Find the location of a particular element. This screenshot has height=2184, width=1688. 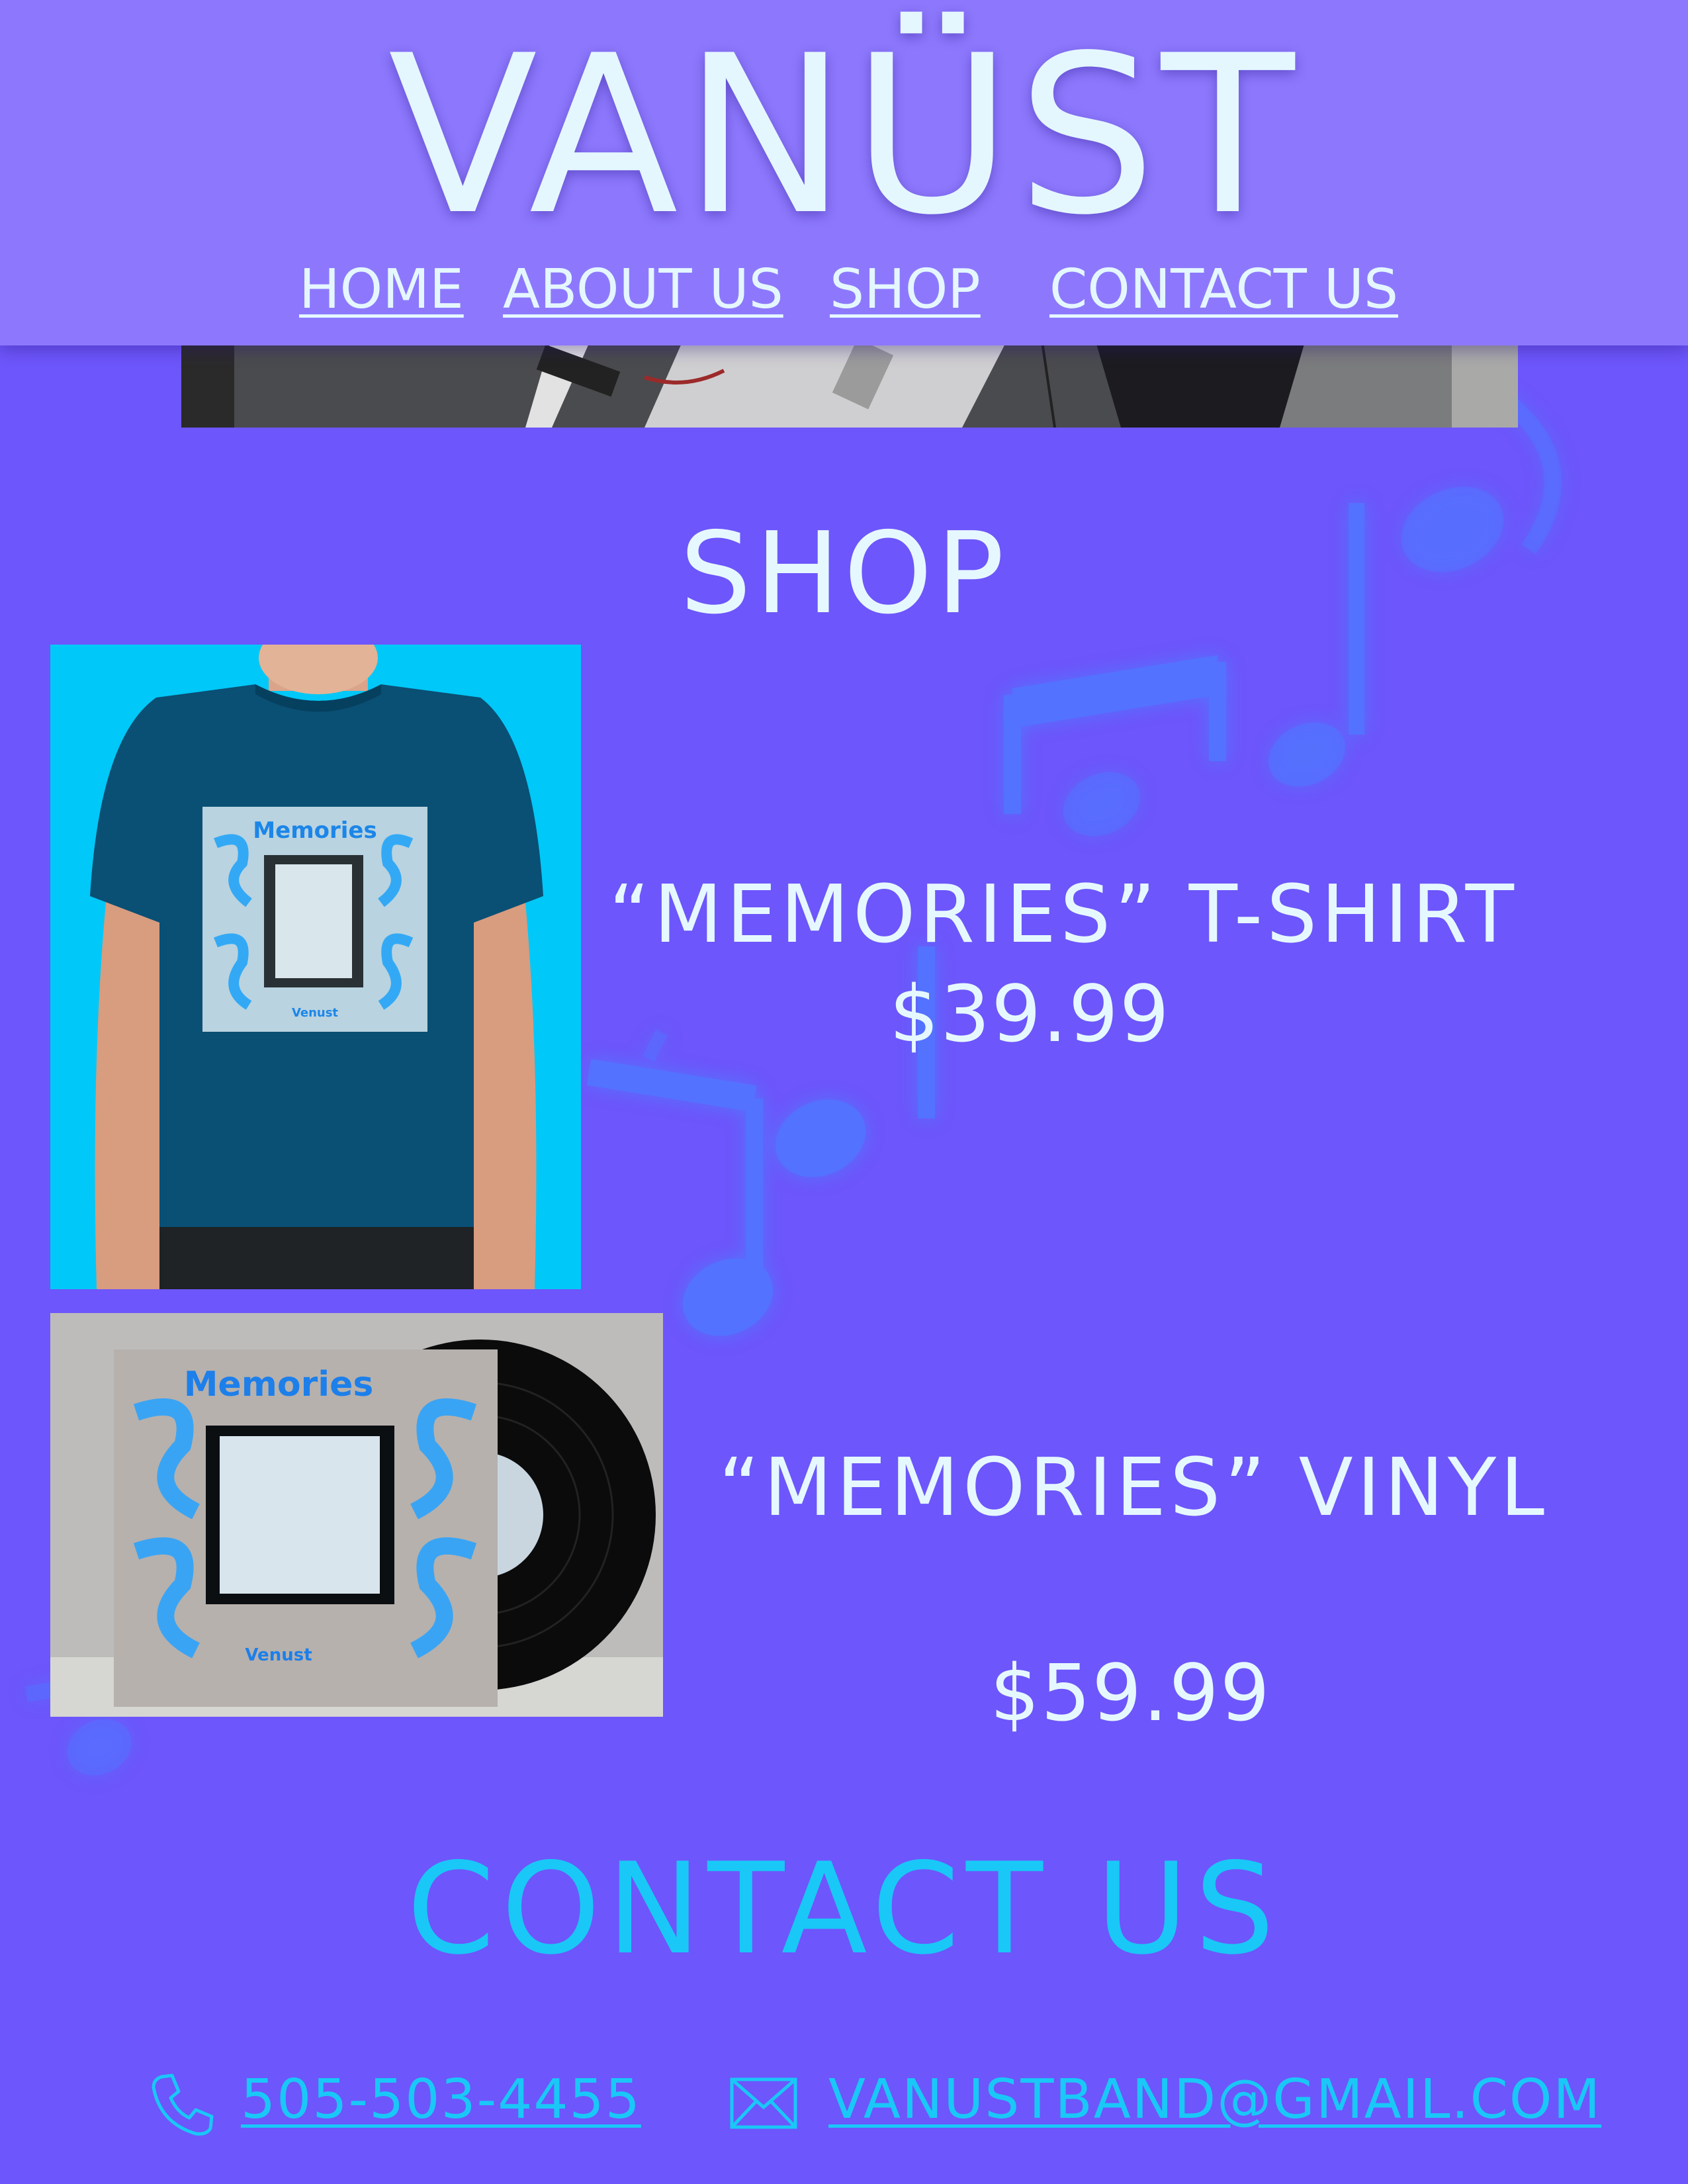

vinyl-product-image: Memories Venust is located at coordinates (356, 1515).